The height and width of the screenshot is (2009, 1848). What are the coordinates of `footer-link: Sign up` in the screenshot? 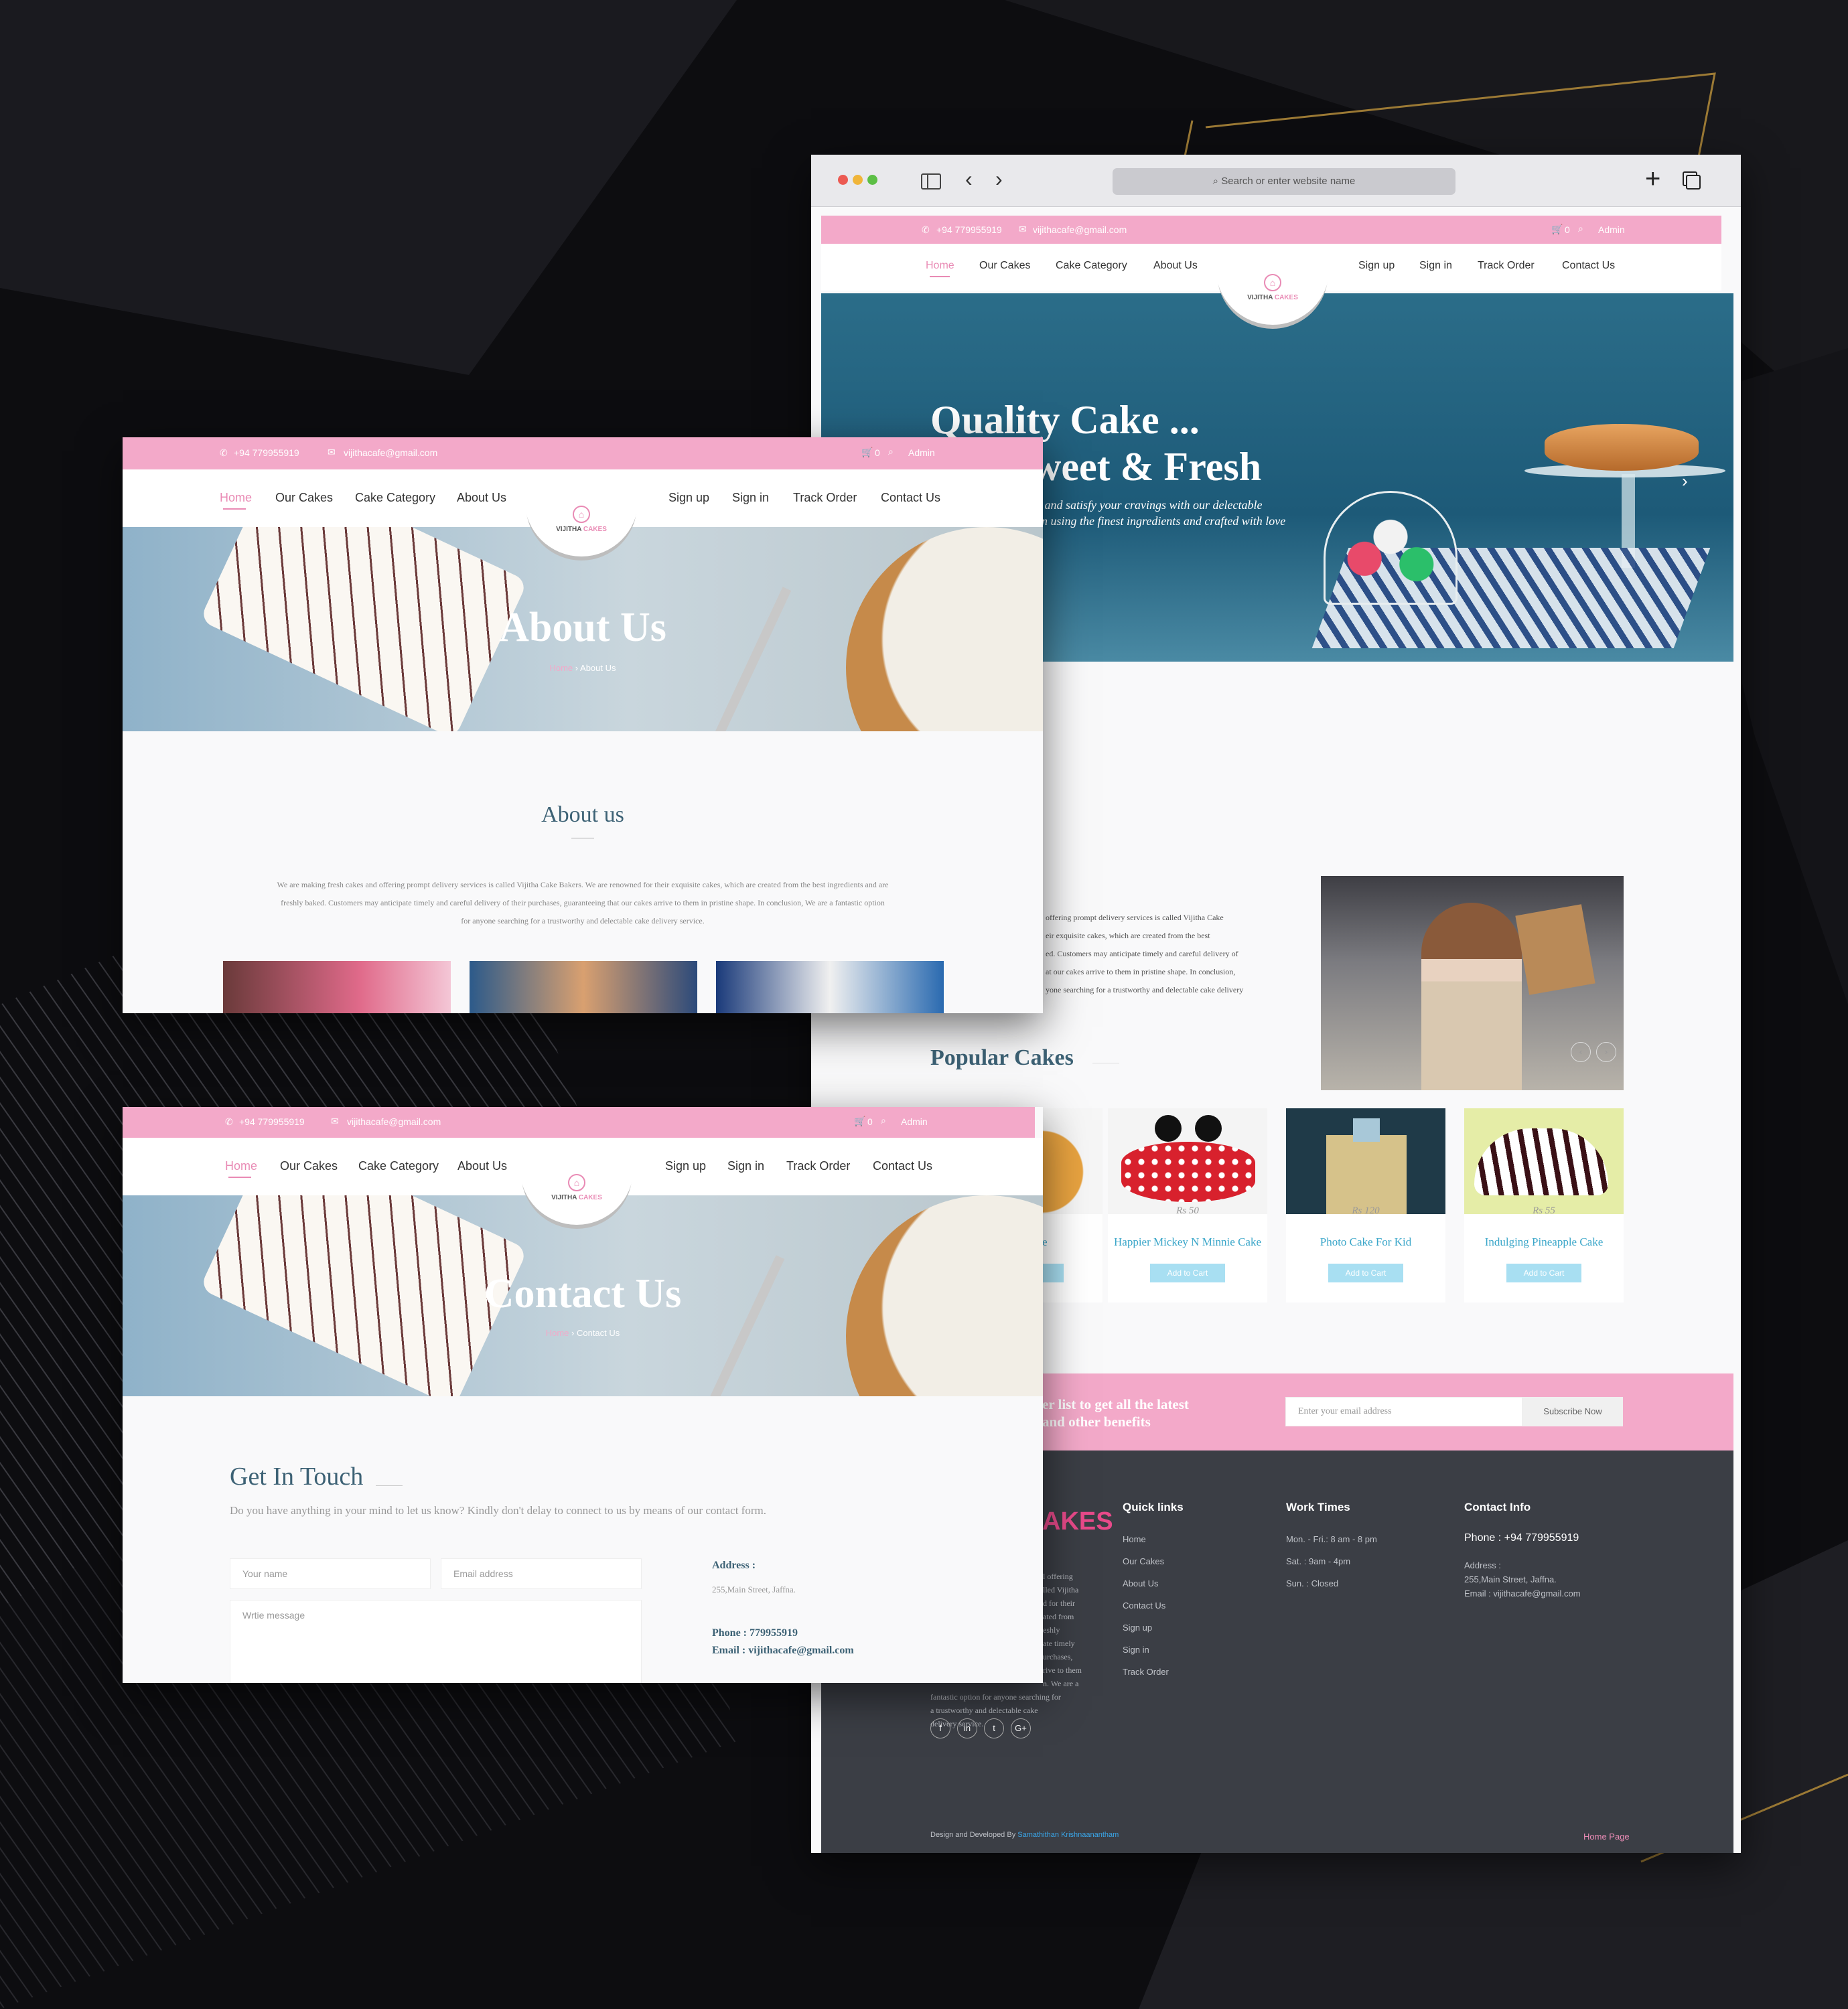 It's located at (1137, 1628).